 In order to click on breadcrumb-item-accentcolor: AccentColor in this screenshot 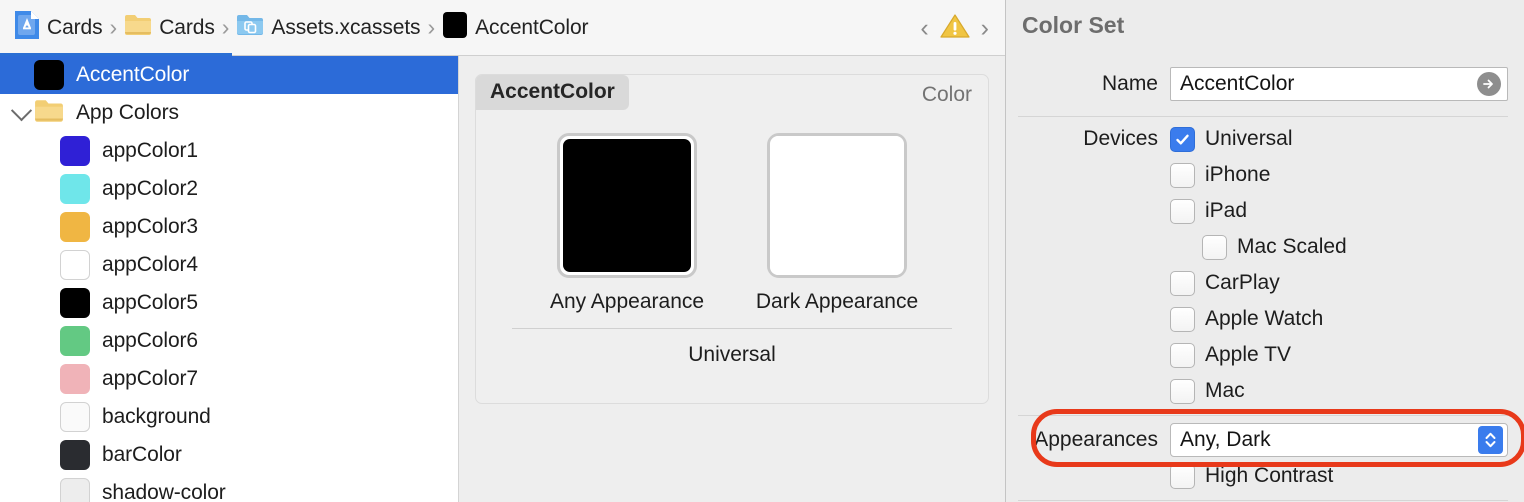, I will do `click(515, 27)`.